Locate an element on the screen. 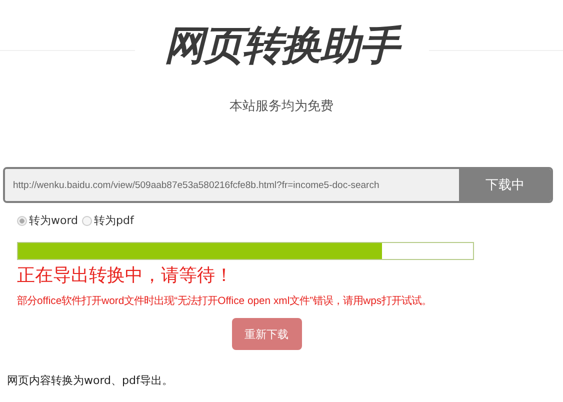  download-button: 下载中 is located at coordinates (505, 185).